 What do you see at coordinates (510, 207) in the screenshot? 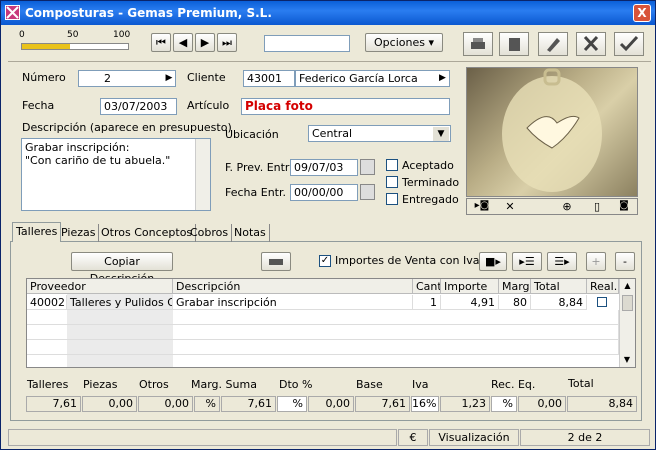
I see `photo-delete-icon: ✕` at bounding box center [510, 207].